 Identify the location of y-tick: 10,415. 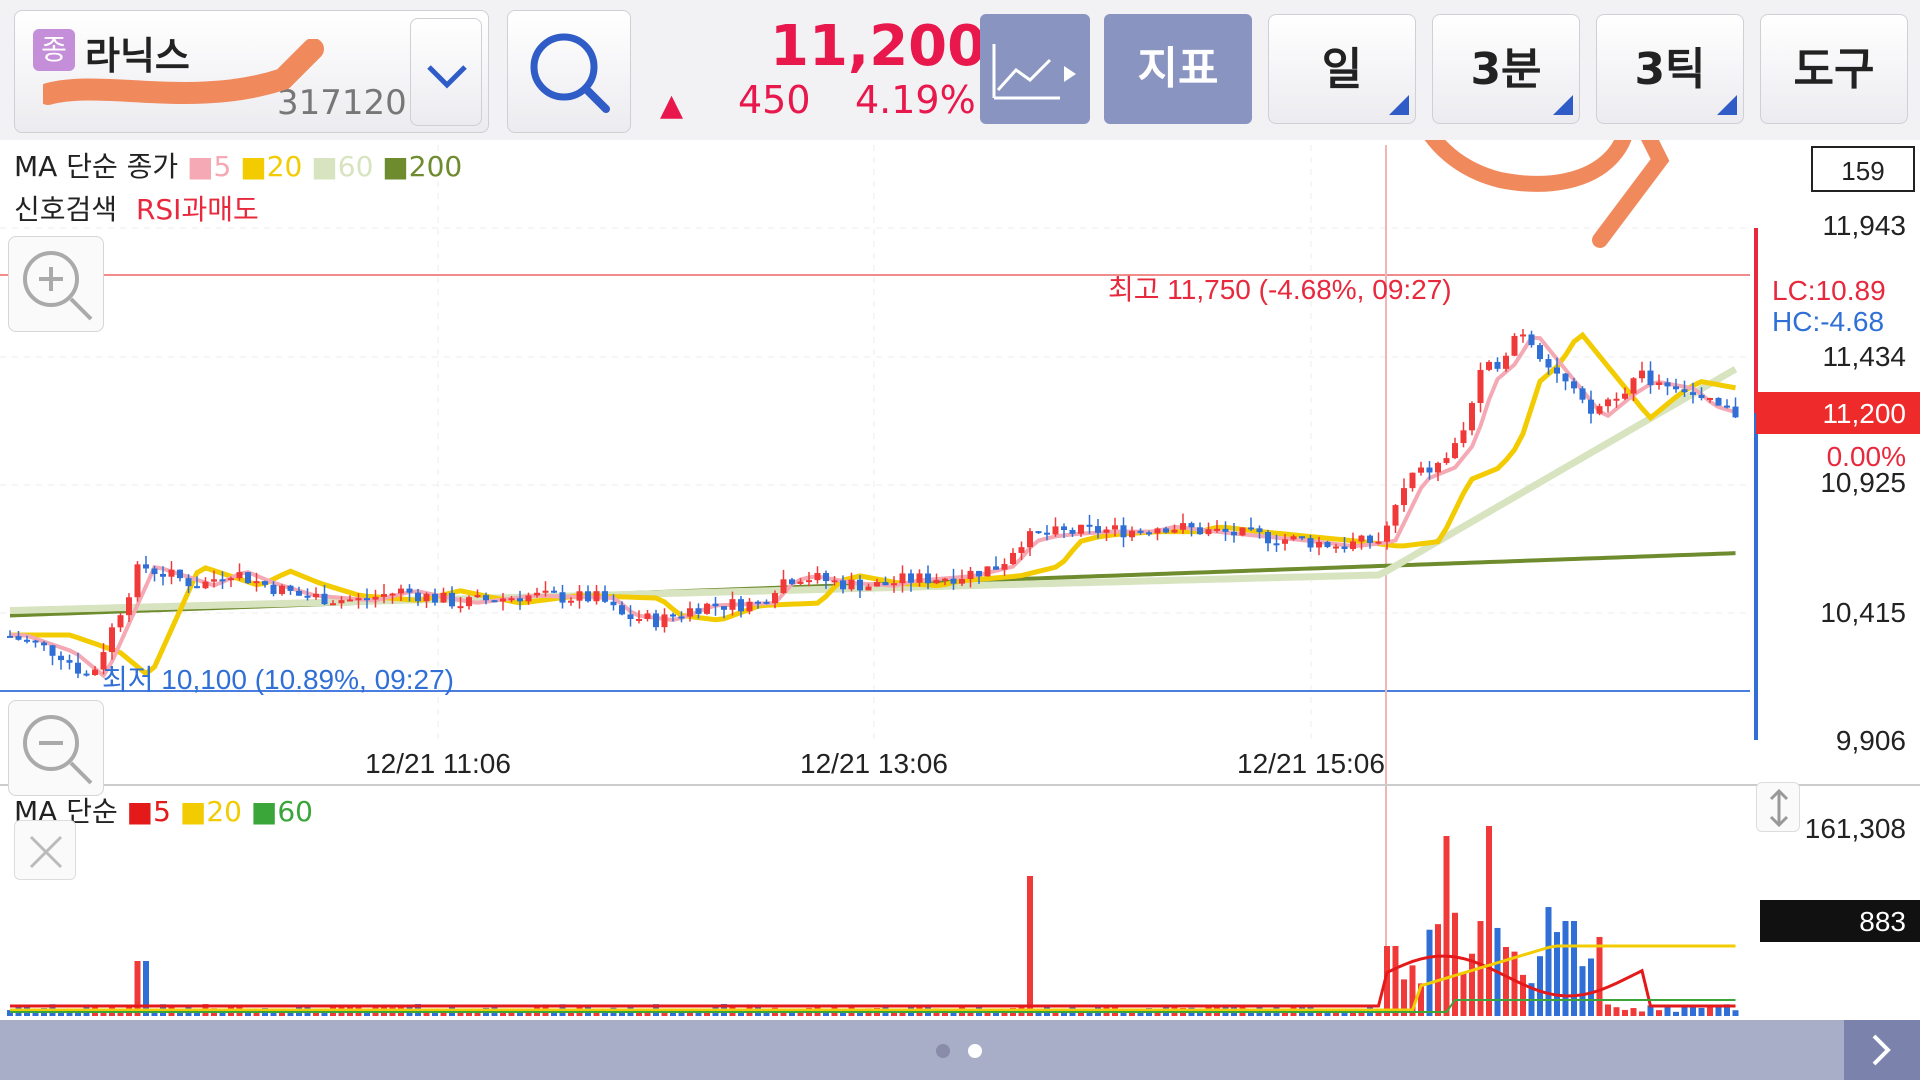
(1863, 612).